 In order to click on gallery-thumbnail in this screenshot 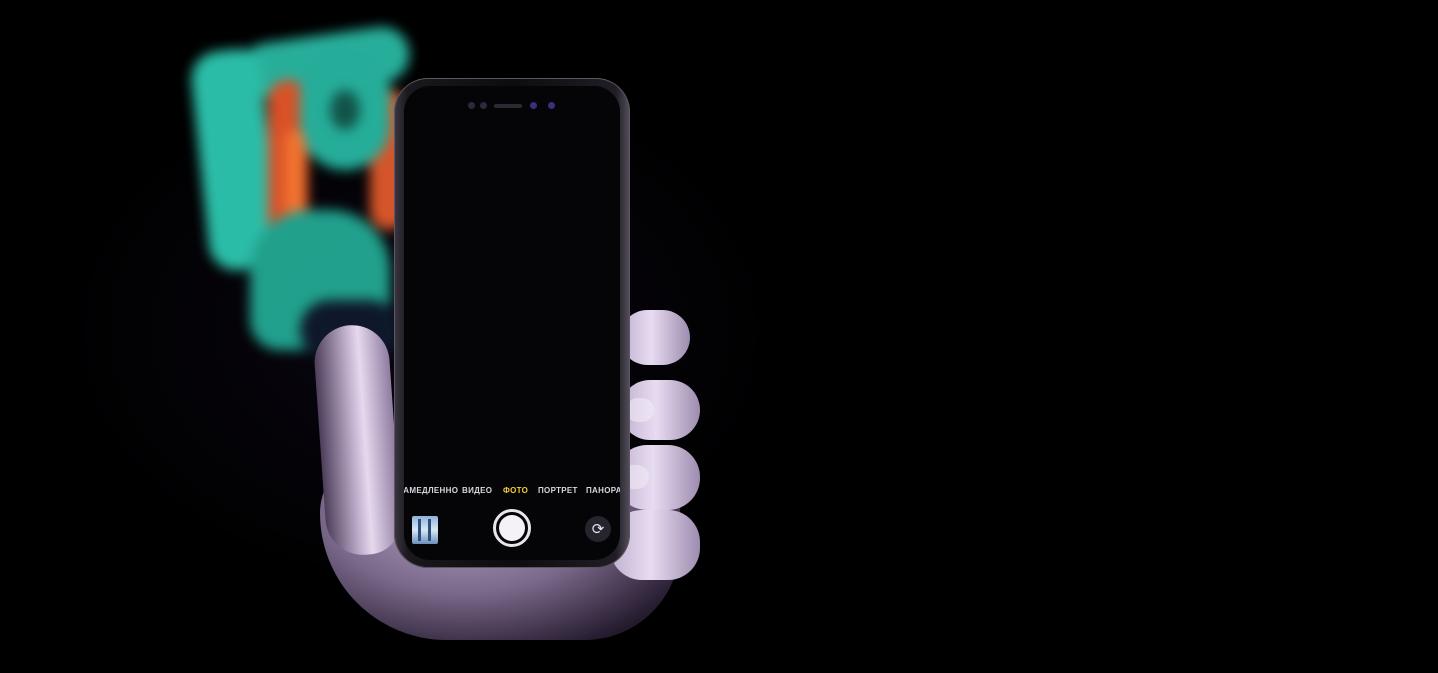, I will do `click(425, 530)`.